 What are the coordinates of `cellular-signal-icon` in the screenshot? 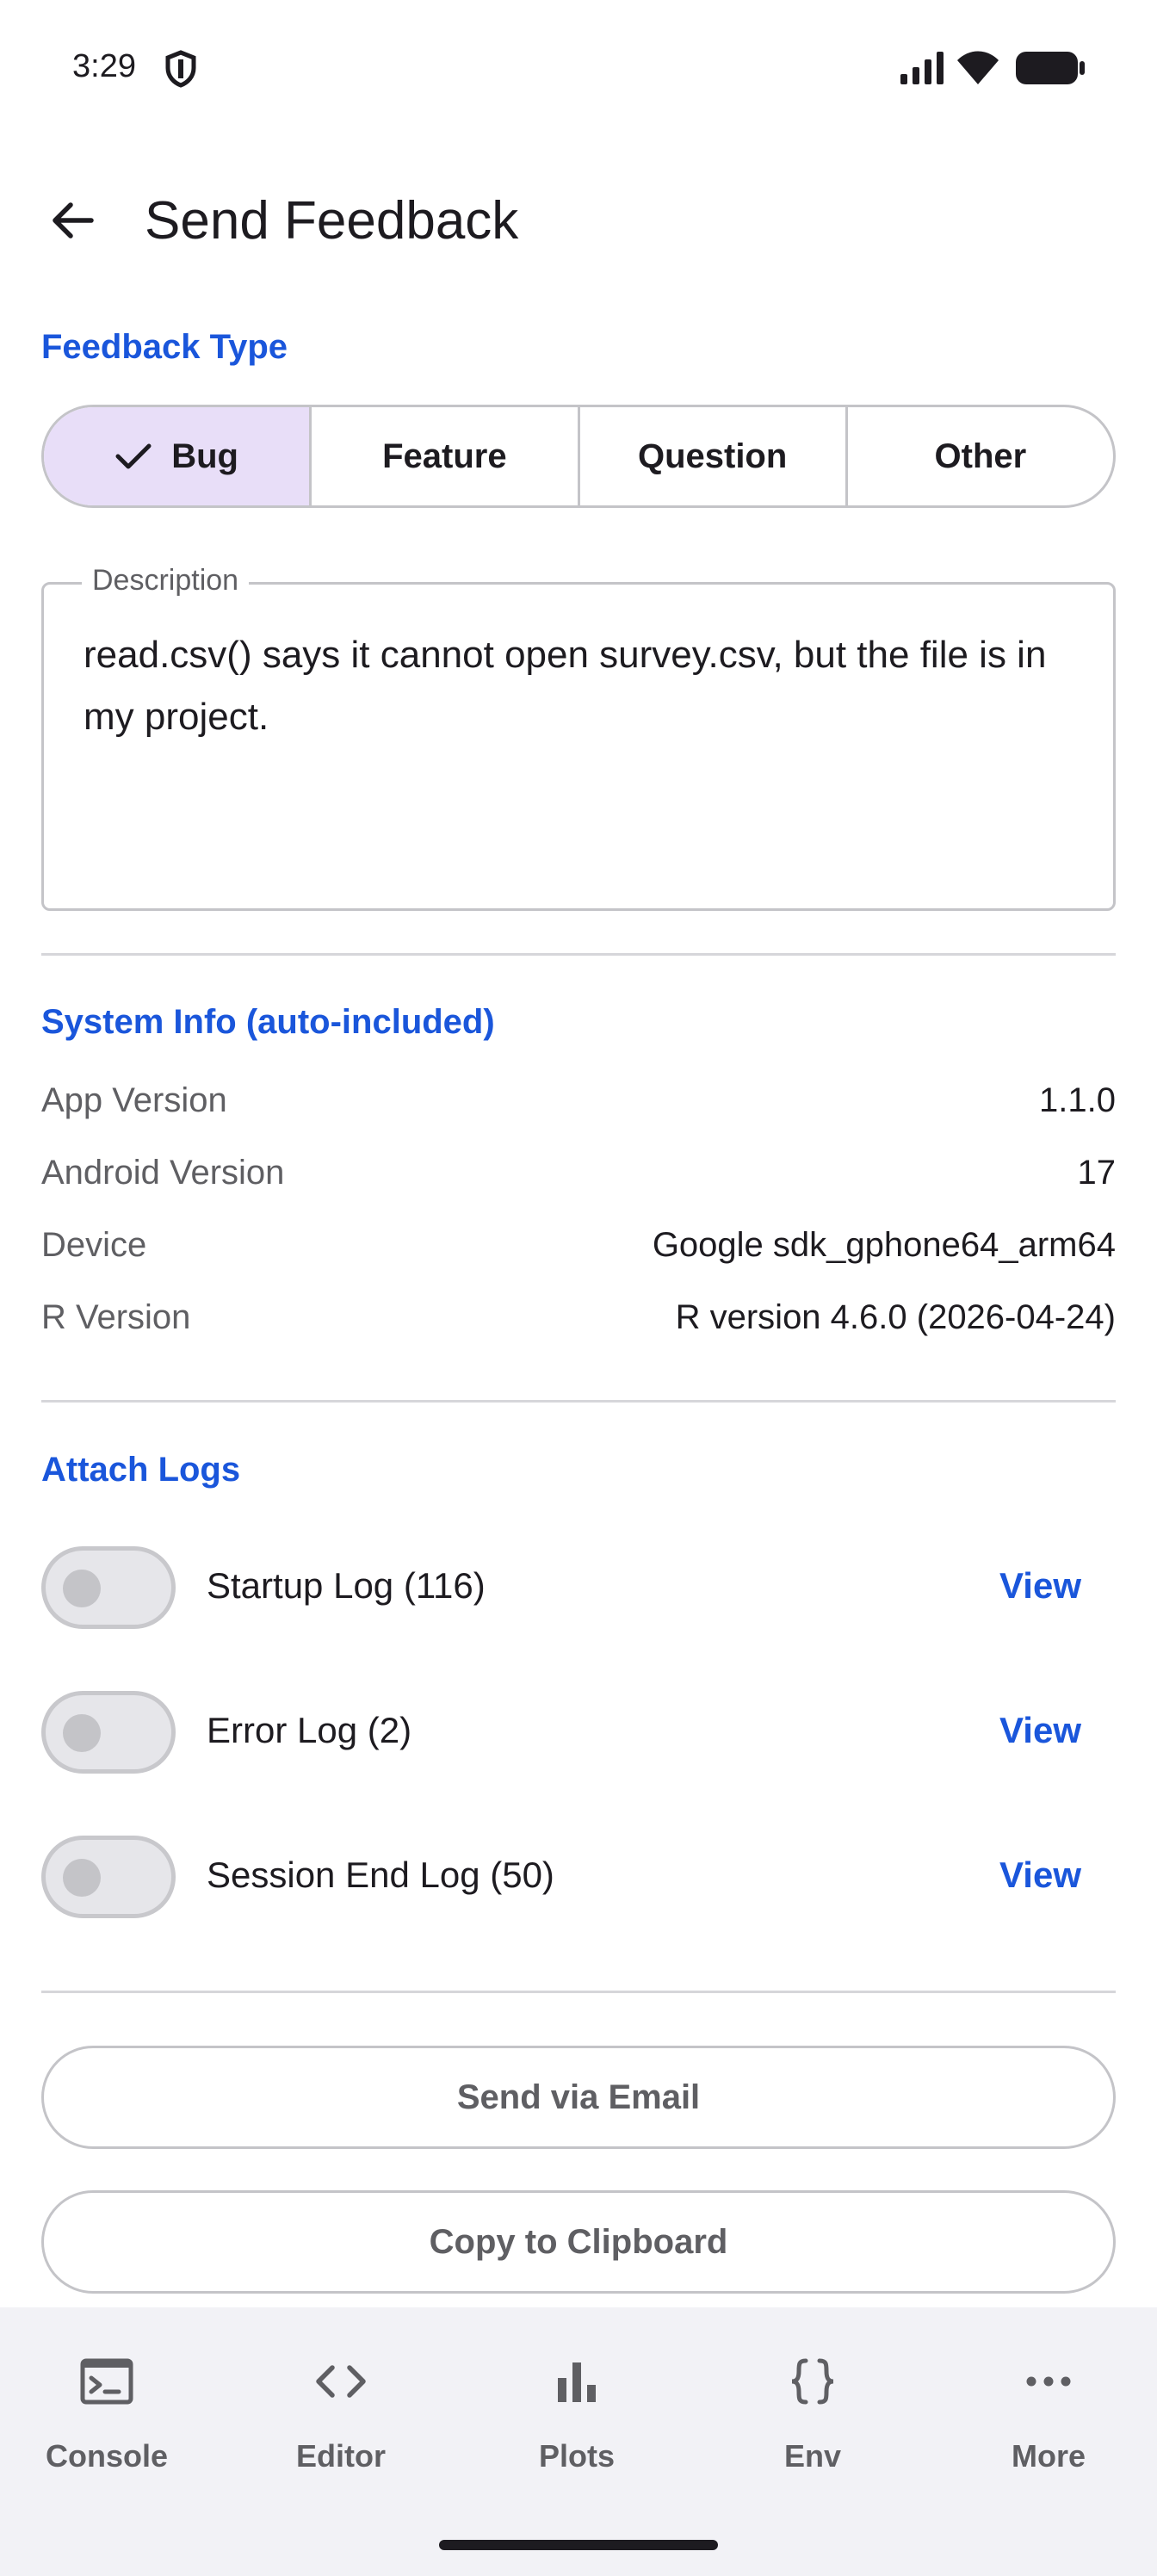 It's located at (922, 68).